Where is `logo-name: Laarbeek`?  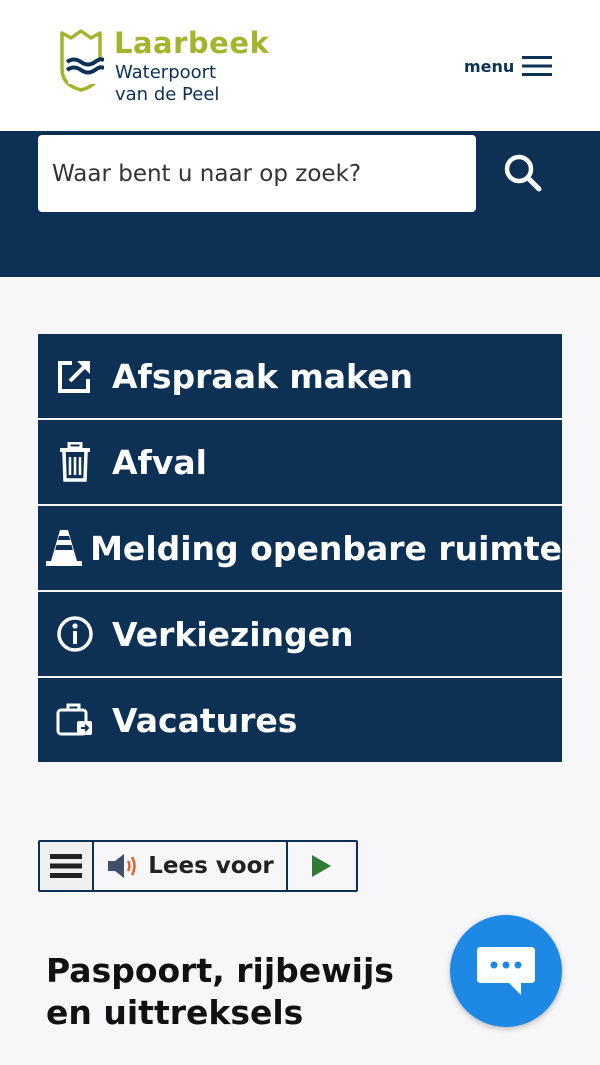 logo-name: Laarbeek is located at coordinates (192, 43).